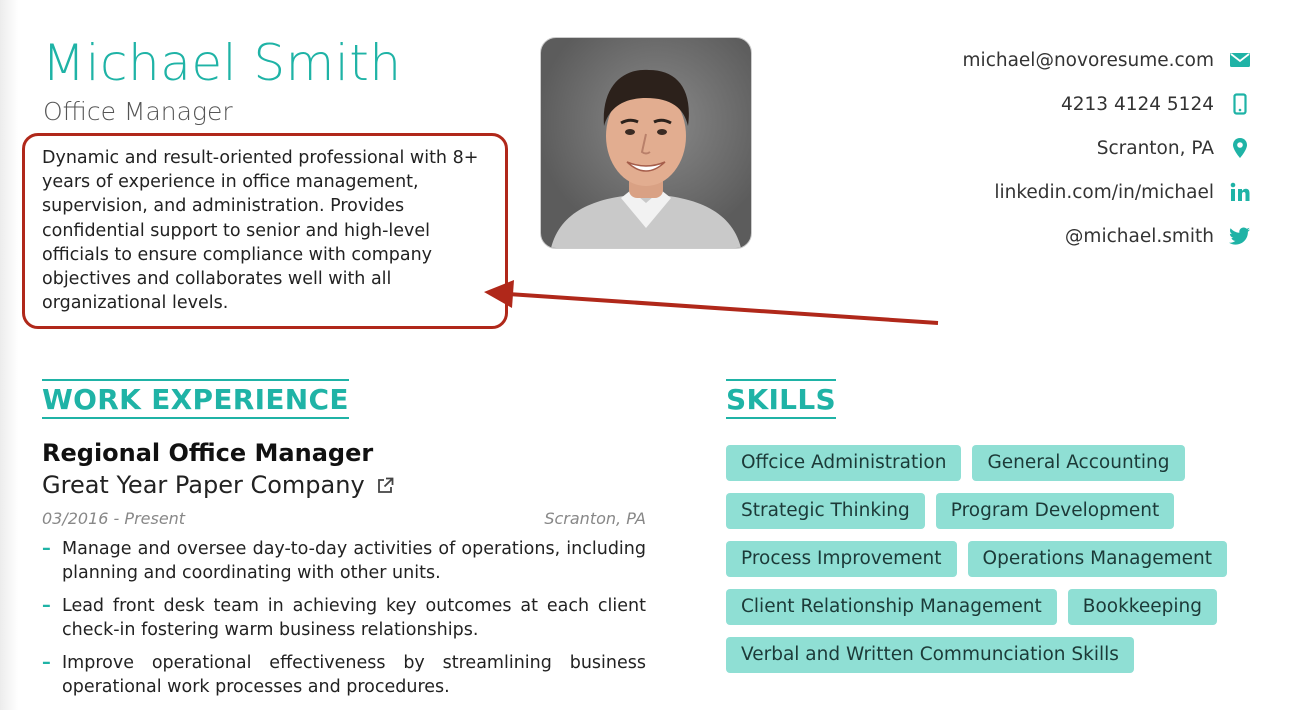  What do you see at coordinates (385, 485) in the screenshot?
I see `external-link-icon` at bounding box center [385, 485].